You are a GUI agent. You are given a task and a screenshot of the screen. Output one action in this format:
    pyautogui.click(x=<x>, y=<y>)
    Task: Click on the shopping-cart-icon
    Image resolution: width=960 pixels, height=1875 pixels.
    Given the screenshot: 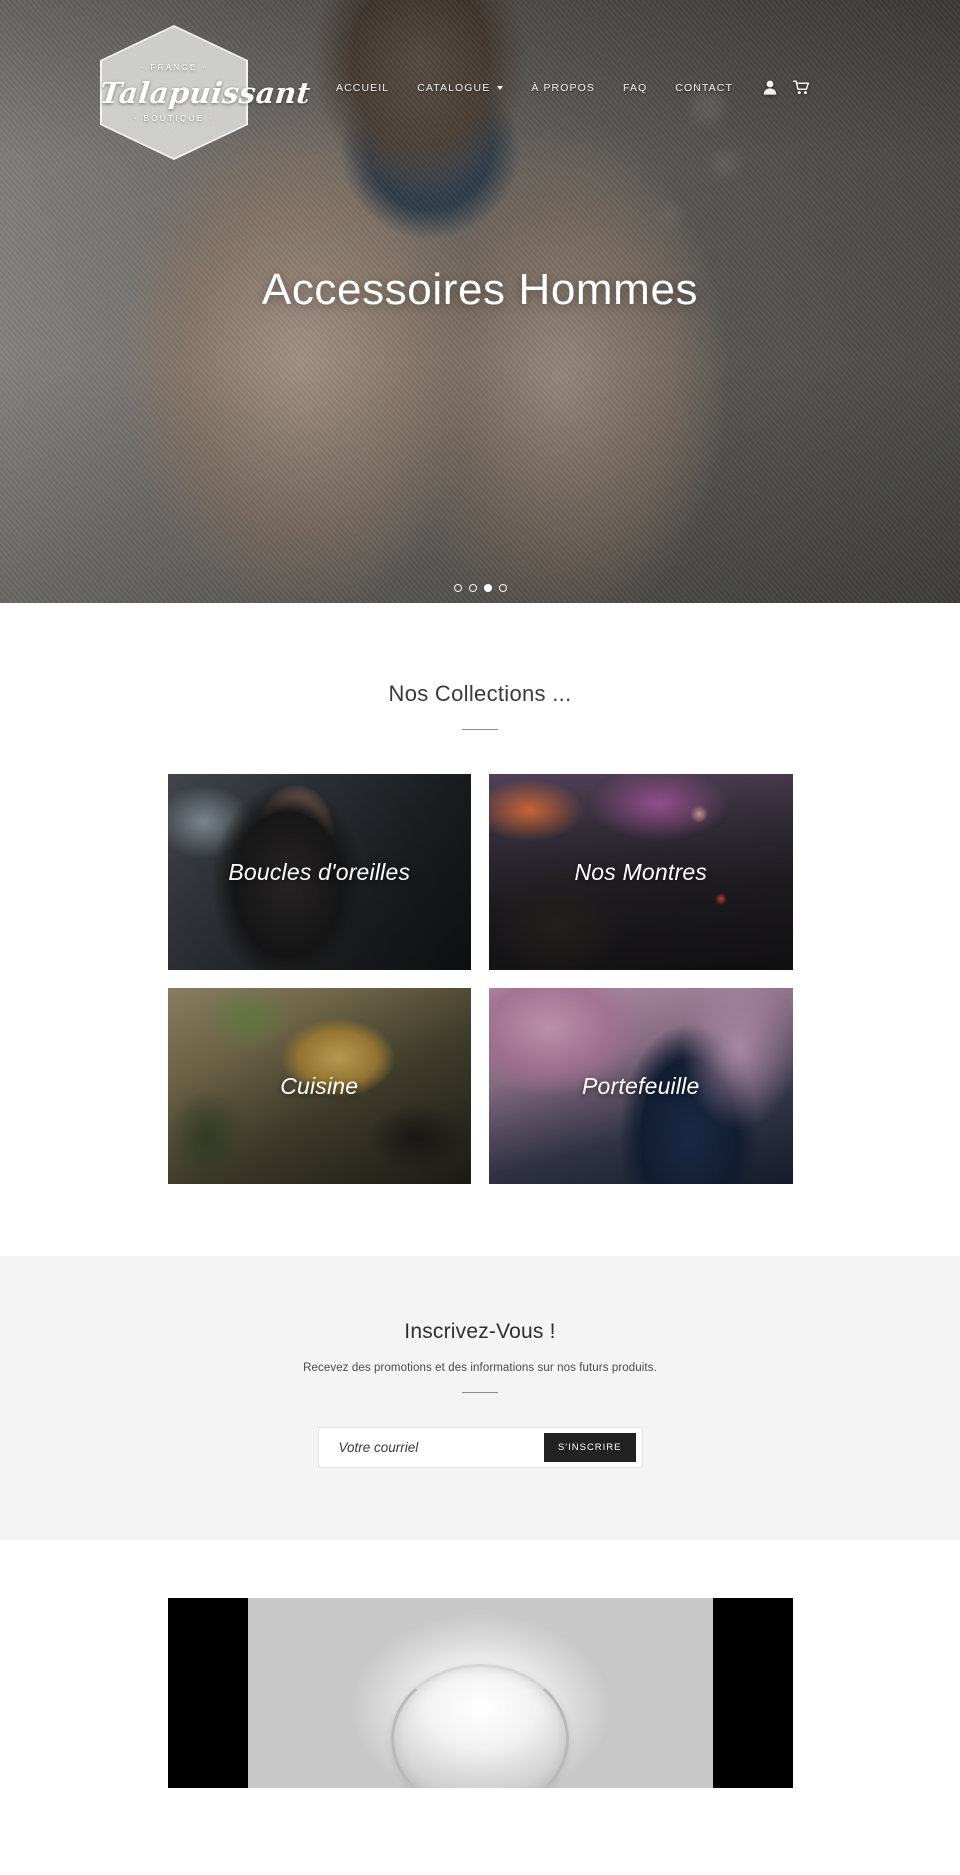 What is the action you would take?
    pyautogui.click(x=801, y=87)
    